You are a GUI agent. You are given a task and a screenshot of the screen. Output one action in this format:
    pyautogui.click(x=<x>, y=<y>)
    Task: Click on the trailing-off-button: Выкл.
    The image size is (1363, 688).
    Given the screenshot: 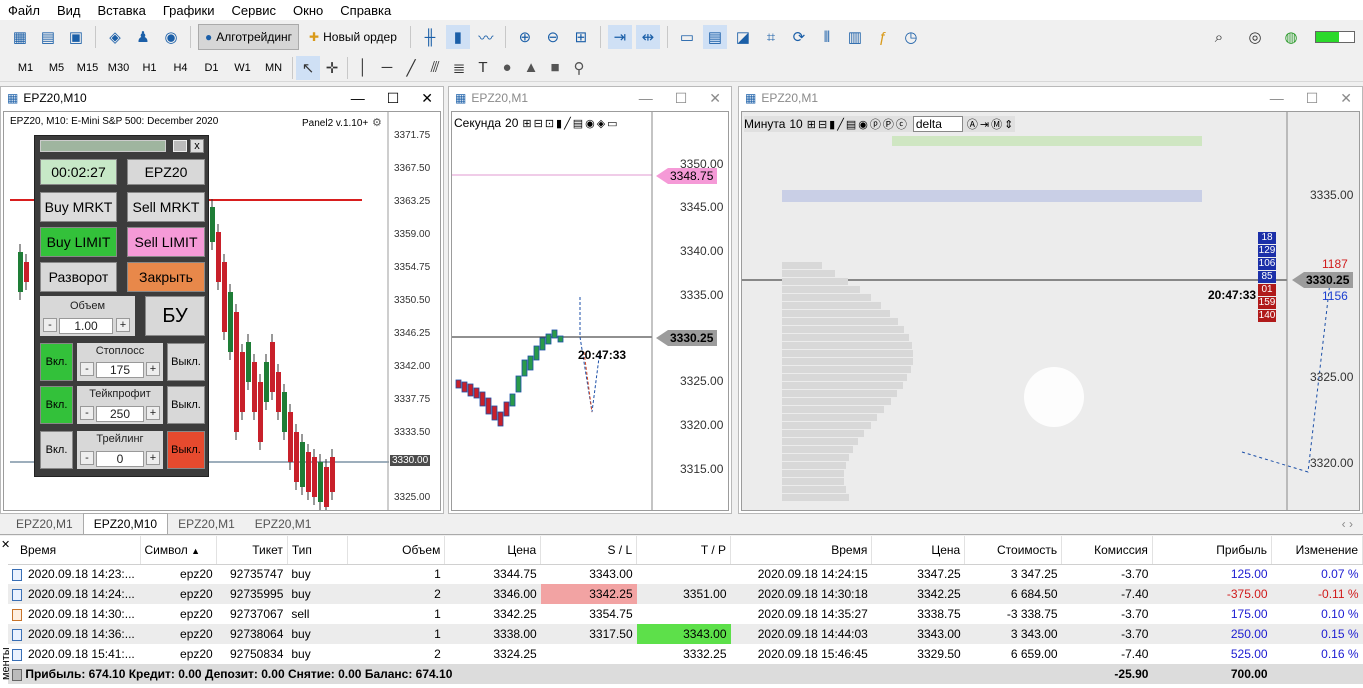 What is the action you would take?
    pyautogui.click(x=186, y=450)
    